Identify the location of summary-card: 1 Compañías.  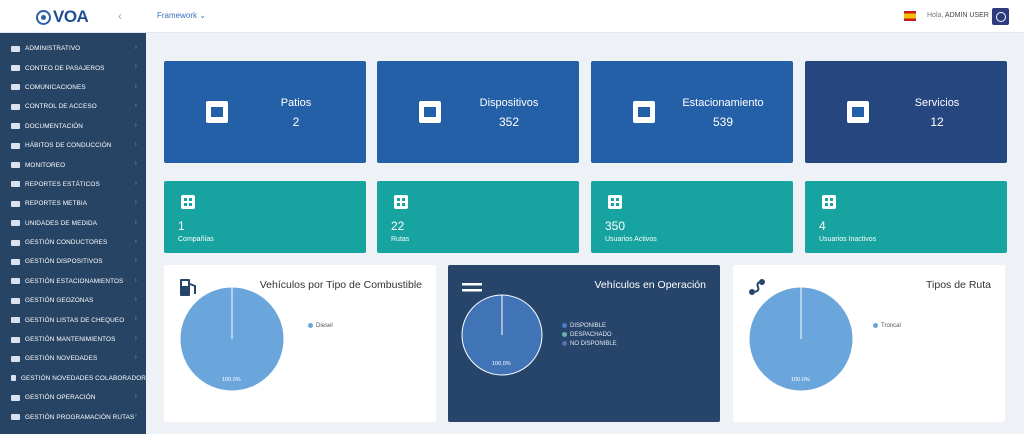
(265, 217).